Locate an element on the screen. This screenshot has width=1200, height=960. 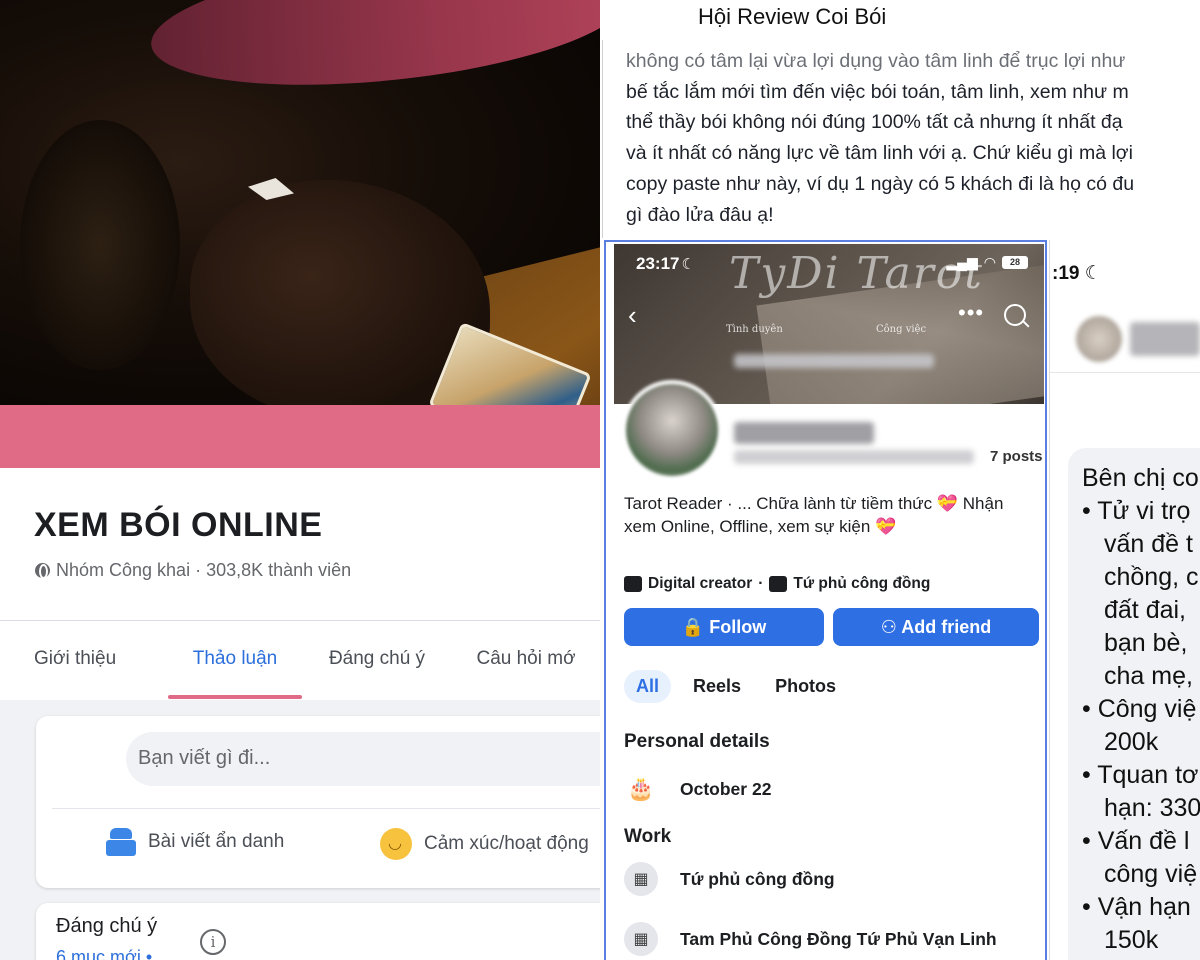
profile-tabs: All Reels Photos is located at coordinates (736, 686).